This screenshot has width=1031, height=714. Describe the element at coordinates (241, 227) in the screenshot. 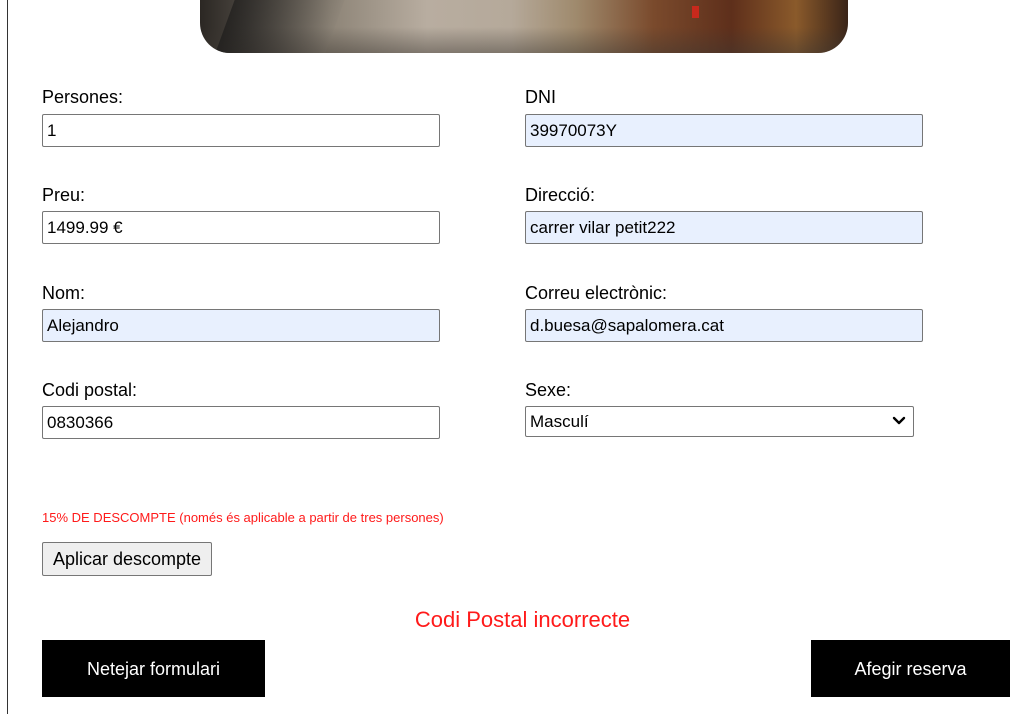

I see `preu-input` at that location.